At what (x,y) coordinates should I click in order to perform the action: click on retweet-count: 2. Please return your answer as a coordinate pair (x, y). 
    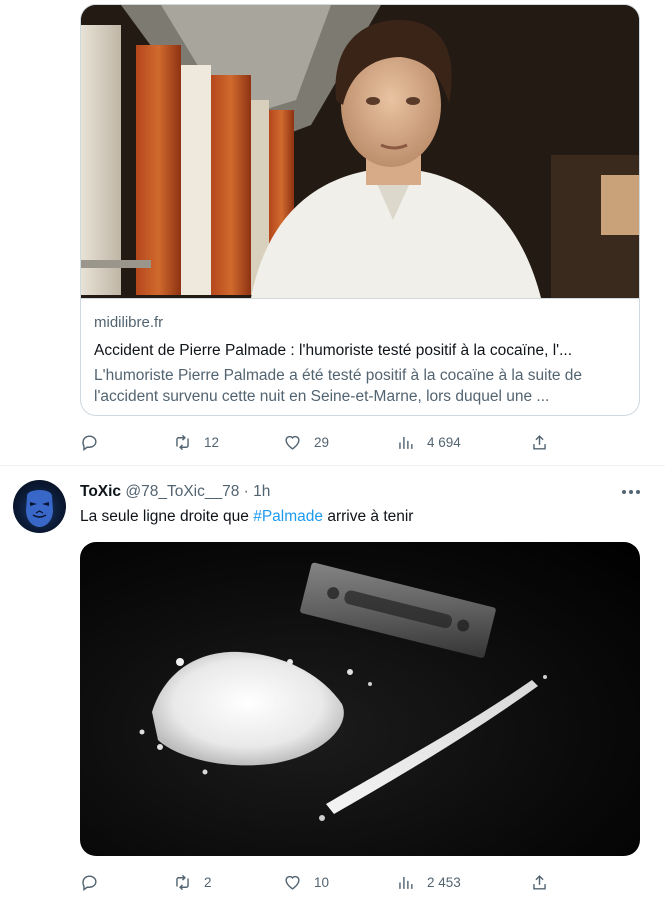
    Looking at the image, I should click on (208, 882).